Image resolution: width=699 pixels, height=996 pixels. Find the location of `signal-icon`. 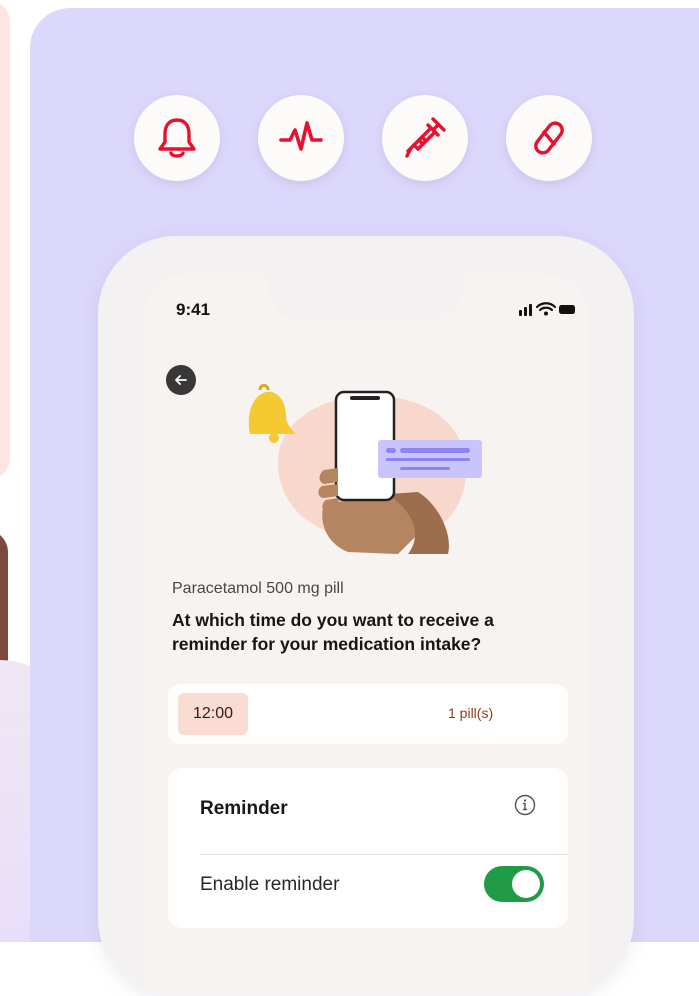

signal-icon is located at coordinates (520, 313).